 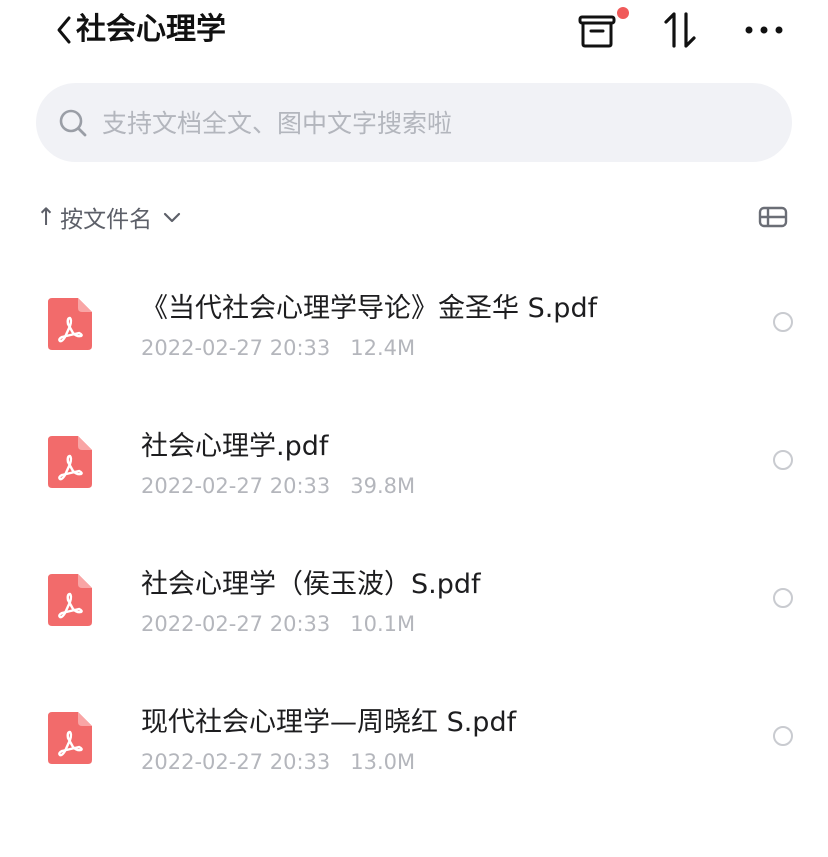 I want to click on file-name: 《当代社会心理学导论》金圣华 S.pdf, so click(x=369, y=308).